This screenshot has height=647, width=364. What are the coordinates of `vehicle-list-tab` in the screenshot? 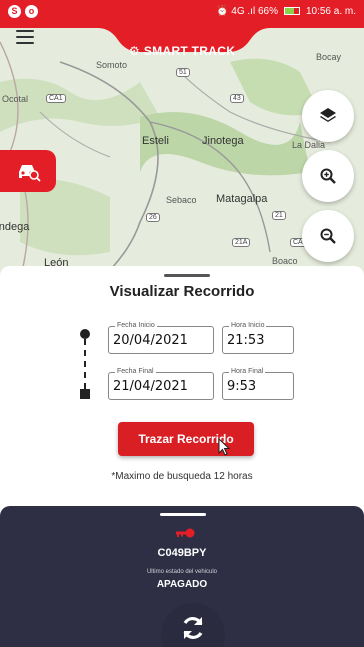 It's located at (28, 171).